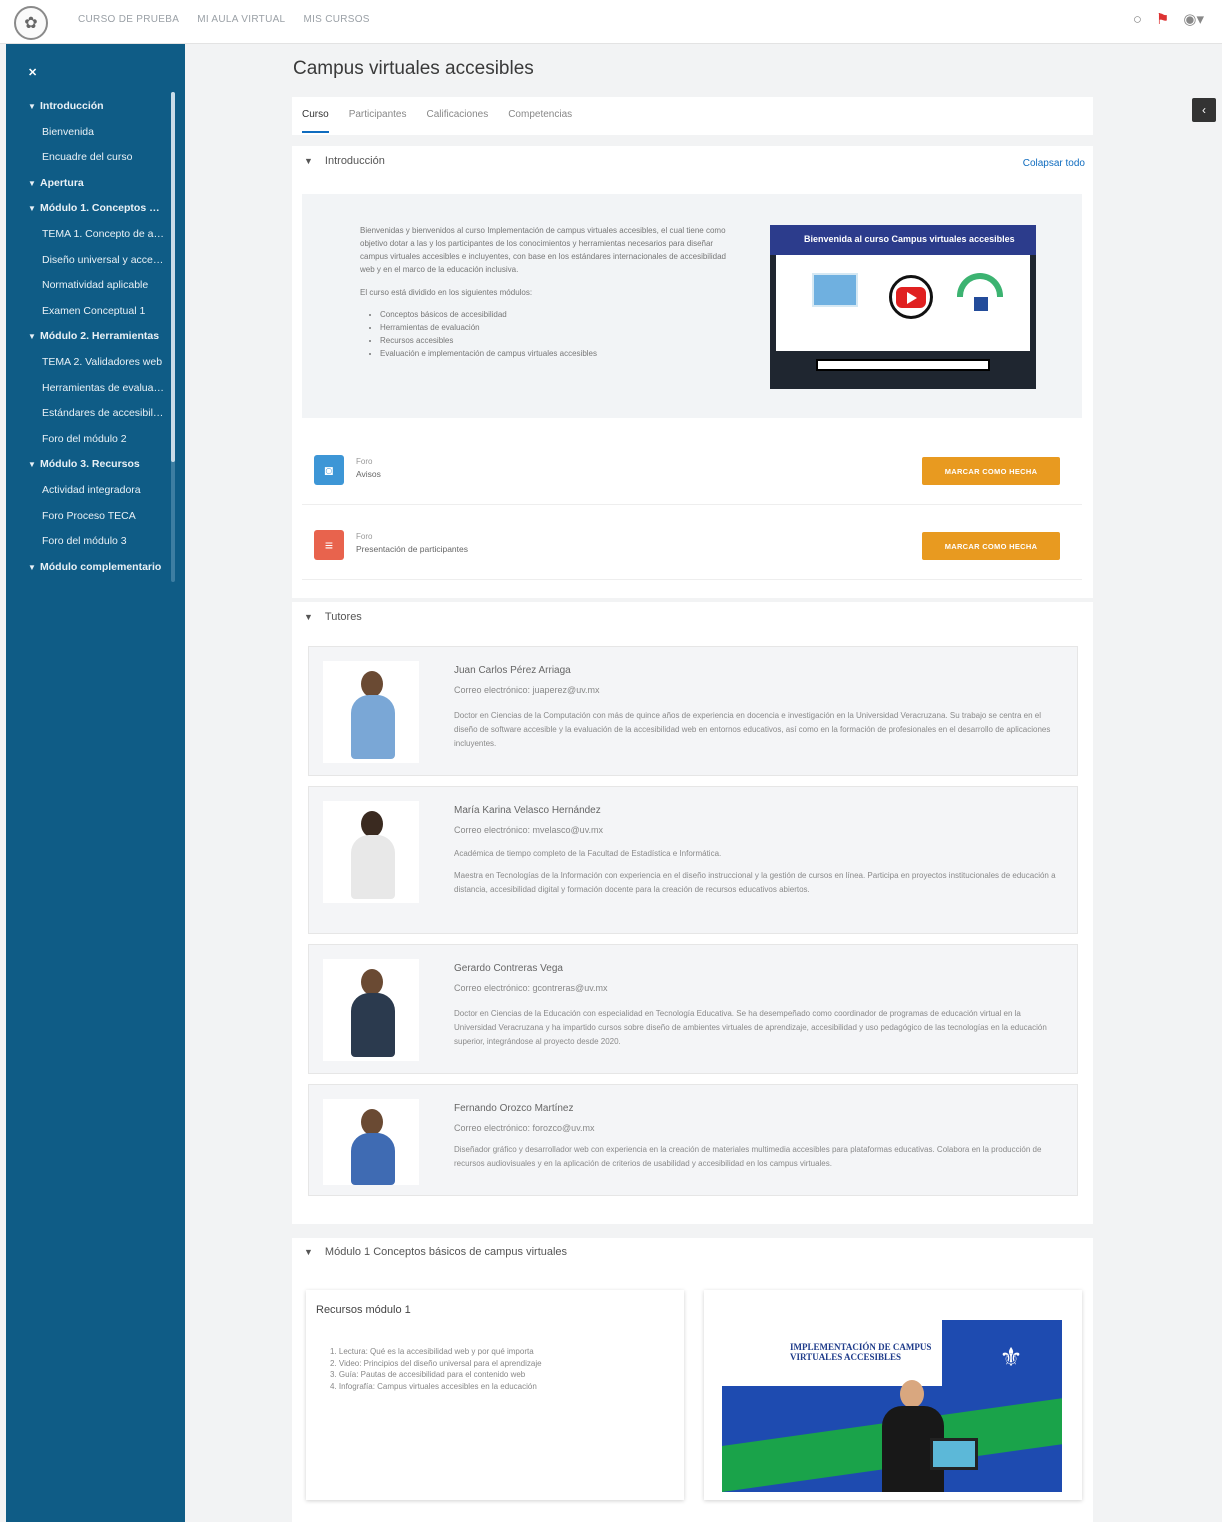  What do you see at coordinates (1054, 163) in the screenshot?
I see `collapse-all-link: Colapsar todo` at bounding box center [1054, 163].